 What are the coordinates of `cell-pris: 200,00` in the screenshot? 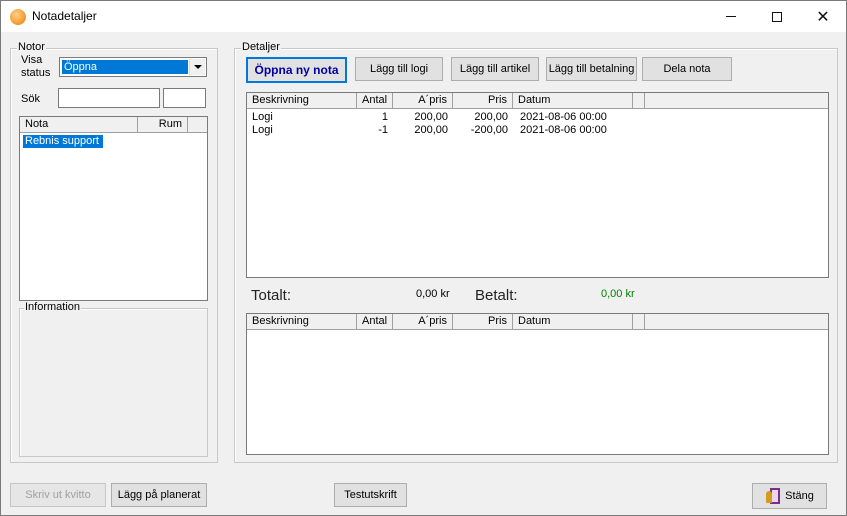 It's located at (491, 117).